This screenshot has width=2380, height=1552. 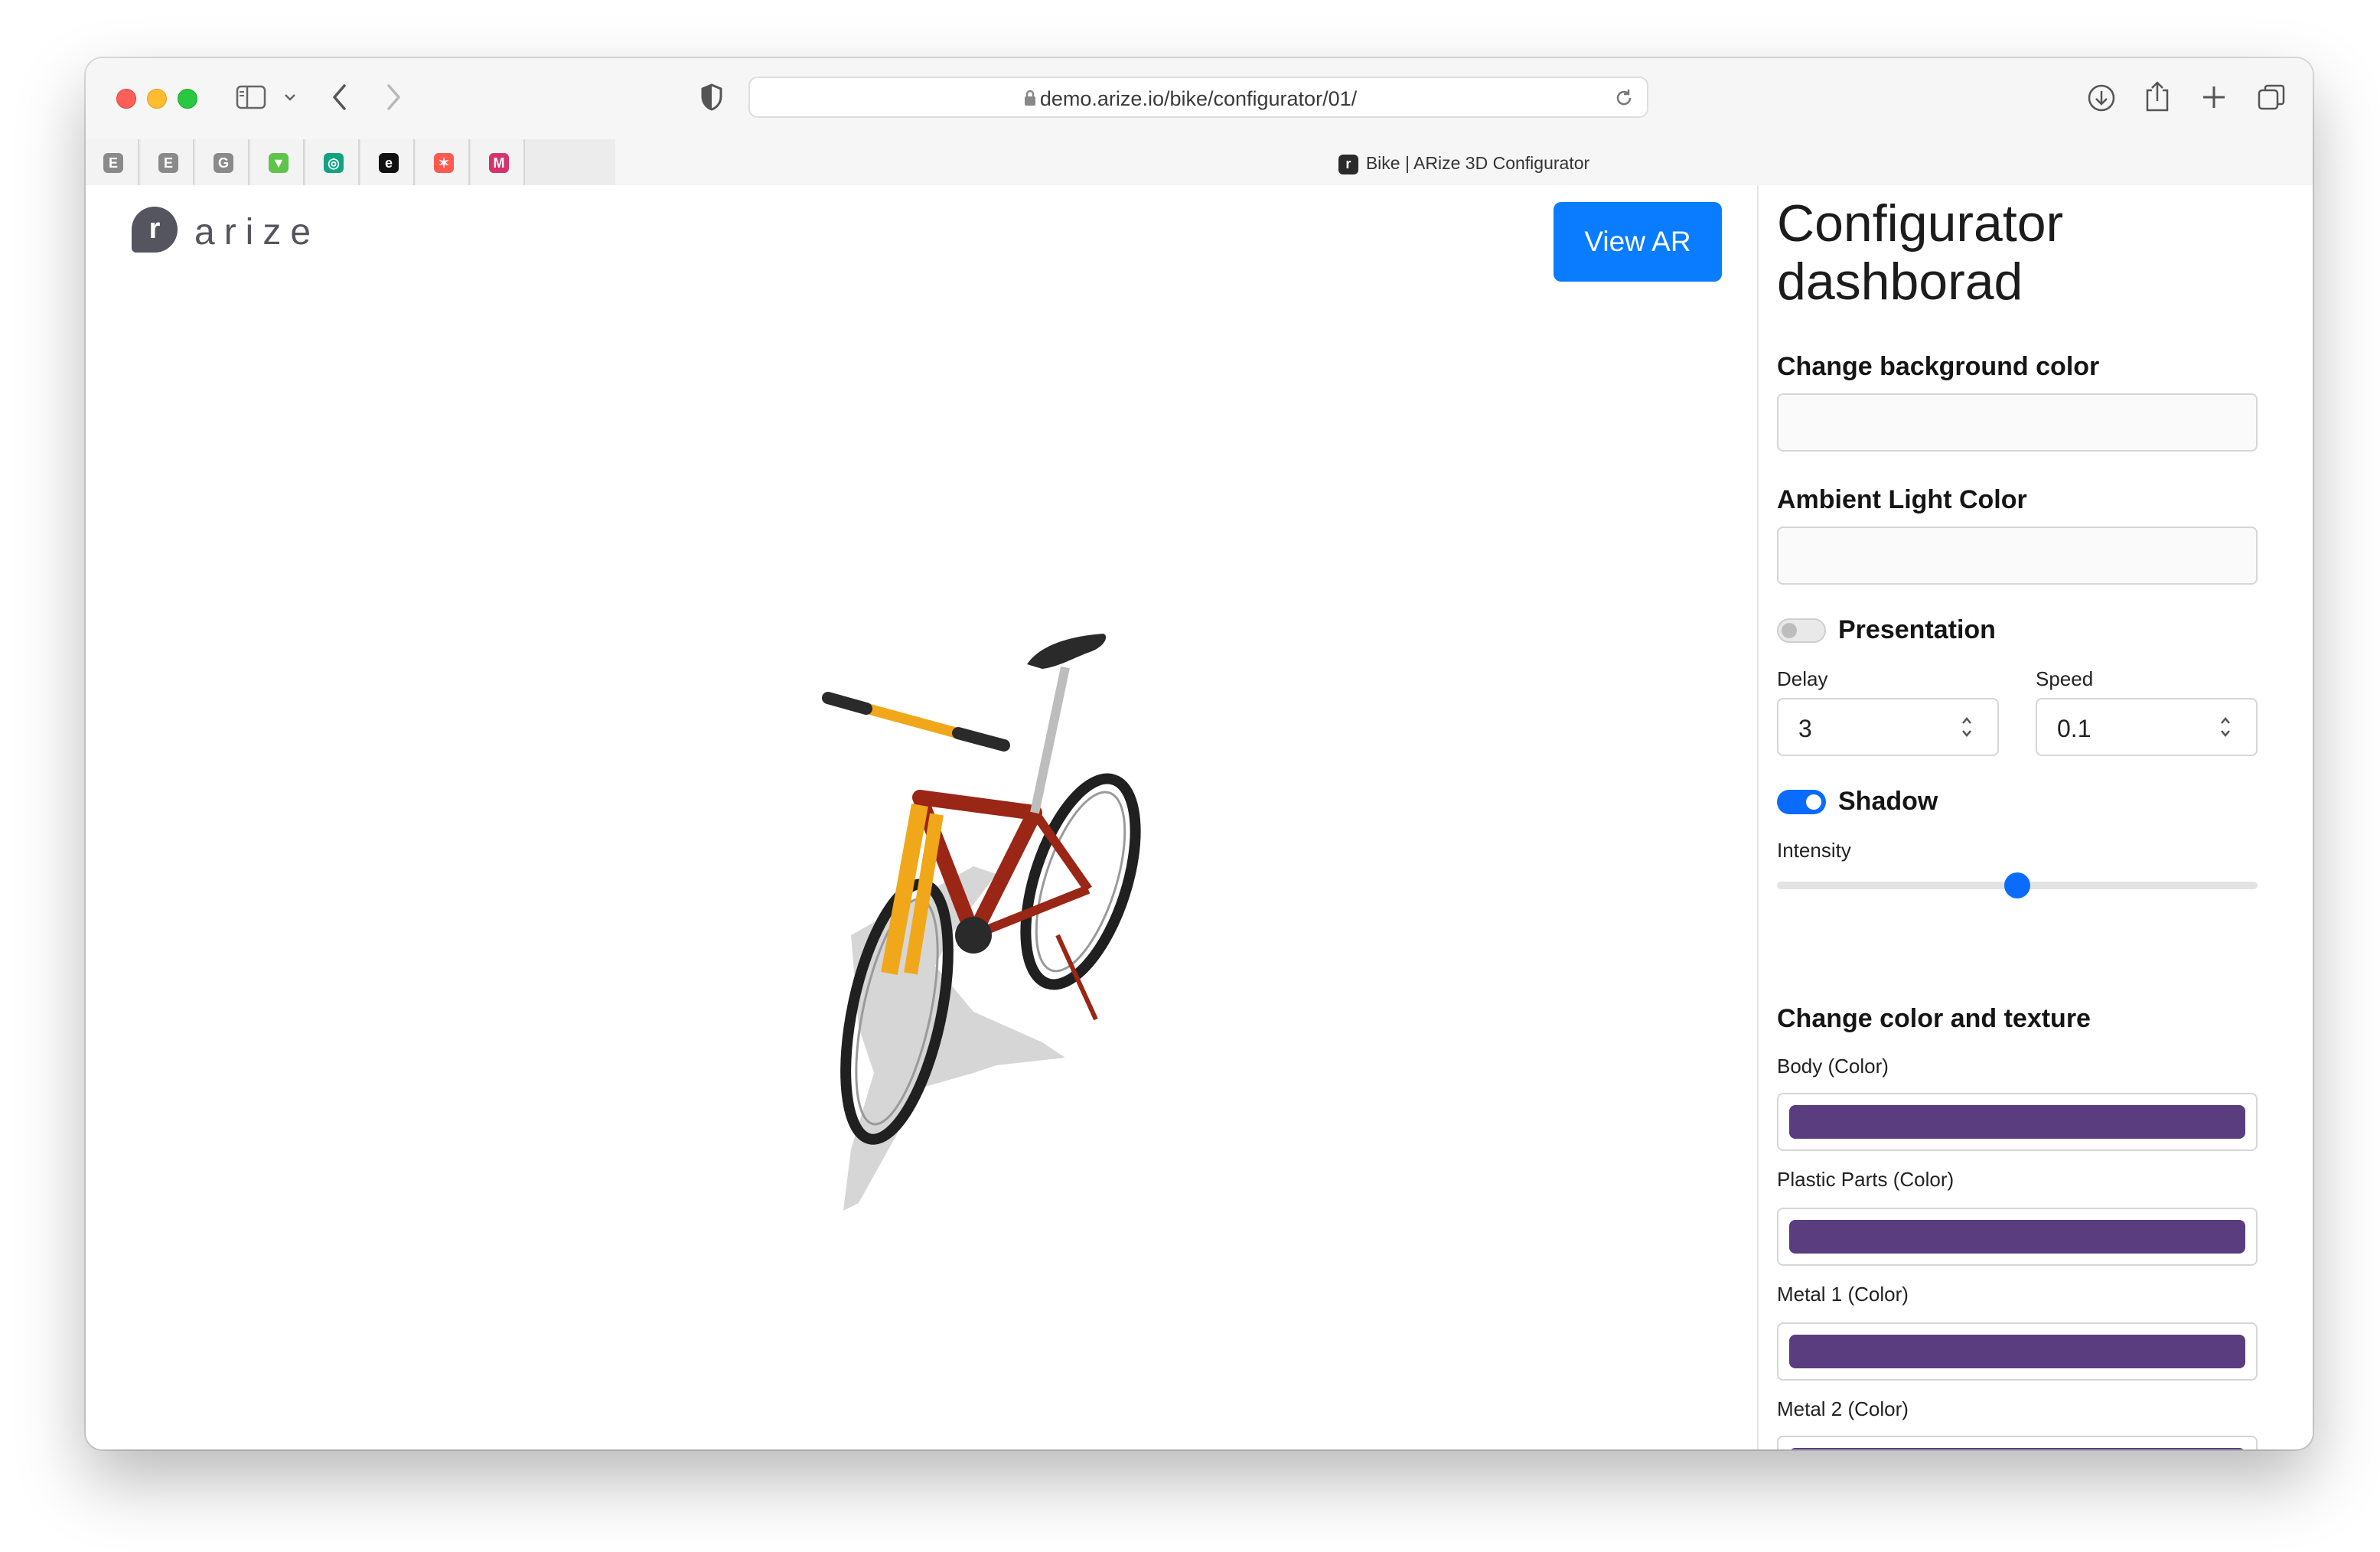 What do you see at coordinates (1866, 1179) in the screenshot?
I see `plastic-color-label: Plastic Parts (Color)` at bounding box center [1866, 1179].